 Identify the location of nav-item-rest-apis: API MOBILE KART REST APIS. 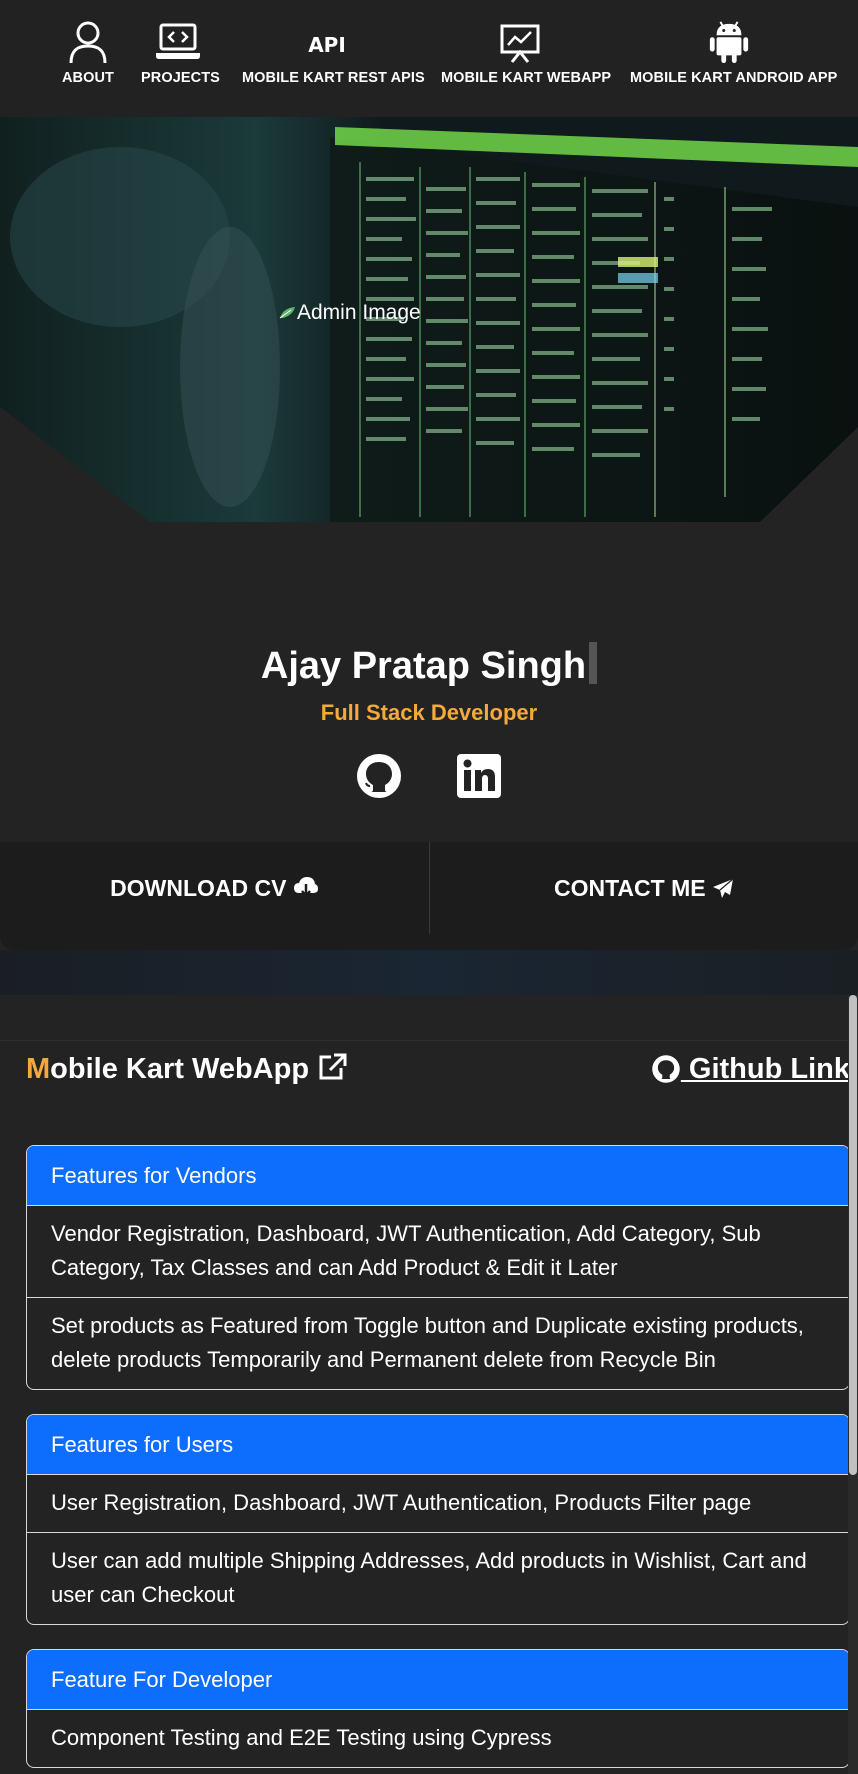
(333, 53).